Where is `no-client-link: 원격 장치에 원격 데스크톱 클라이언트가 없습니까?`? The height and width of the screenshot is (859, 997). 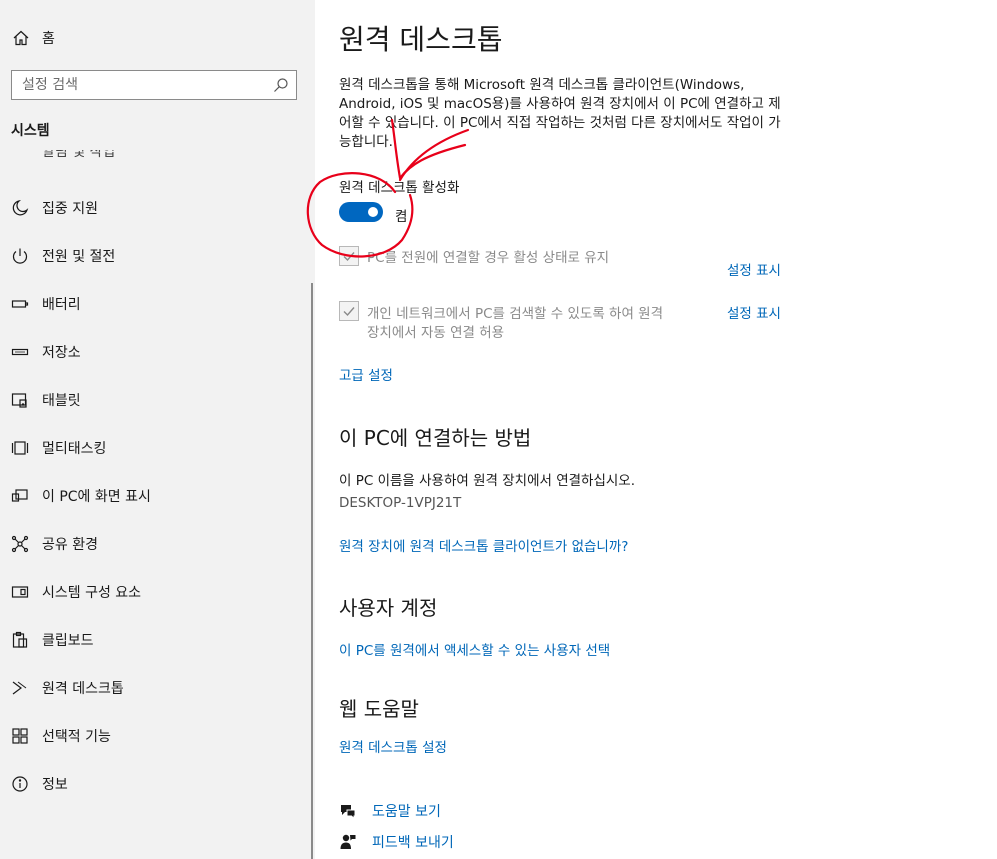
no-client-link: 원격 장치에 원격 데스크톱 클라이언트가 없습니까? is located at coordinates (483, 545).